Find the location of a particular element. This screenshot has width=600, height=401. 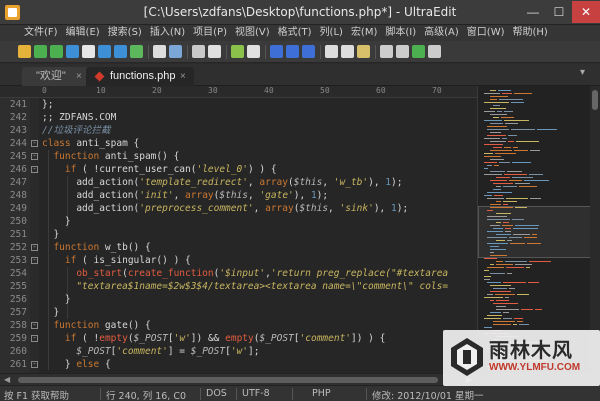

spell-check-icon is located at coordinates (418, 51).